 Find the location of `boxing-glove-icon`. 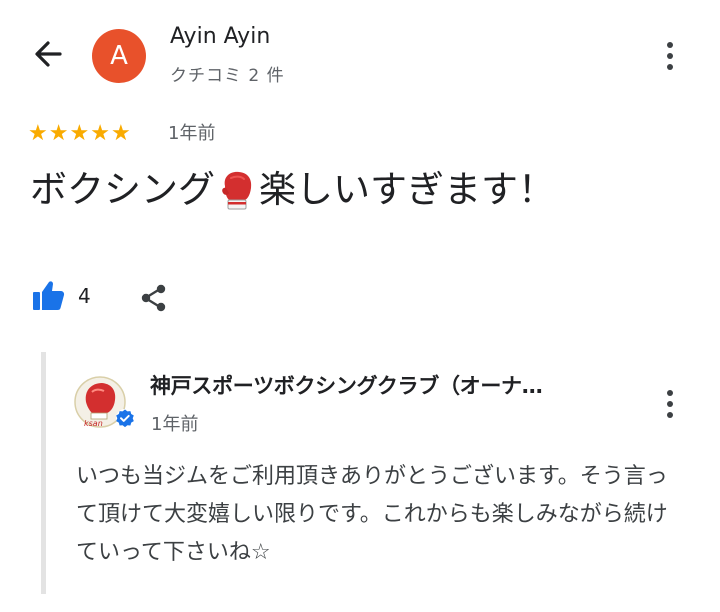

boxing-glove-icon is located at coordinates (237, 190).